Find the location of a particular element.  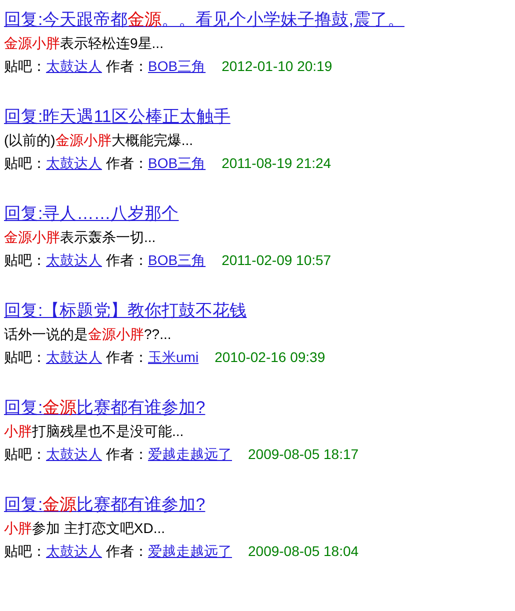

post-time: 2011-02-09 10:57 is located at coordinates (277, 260).